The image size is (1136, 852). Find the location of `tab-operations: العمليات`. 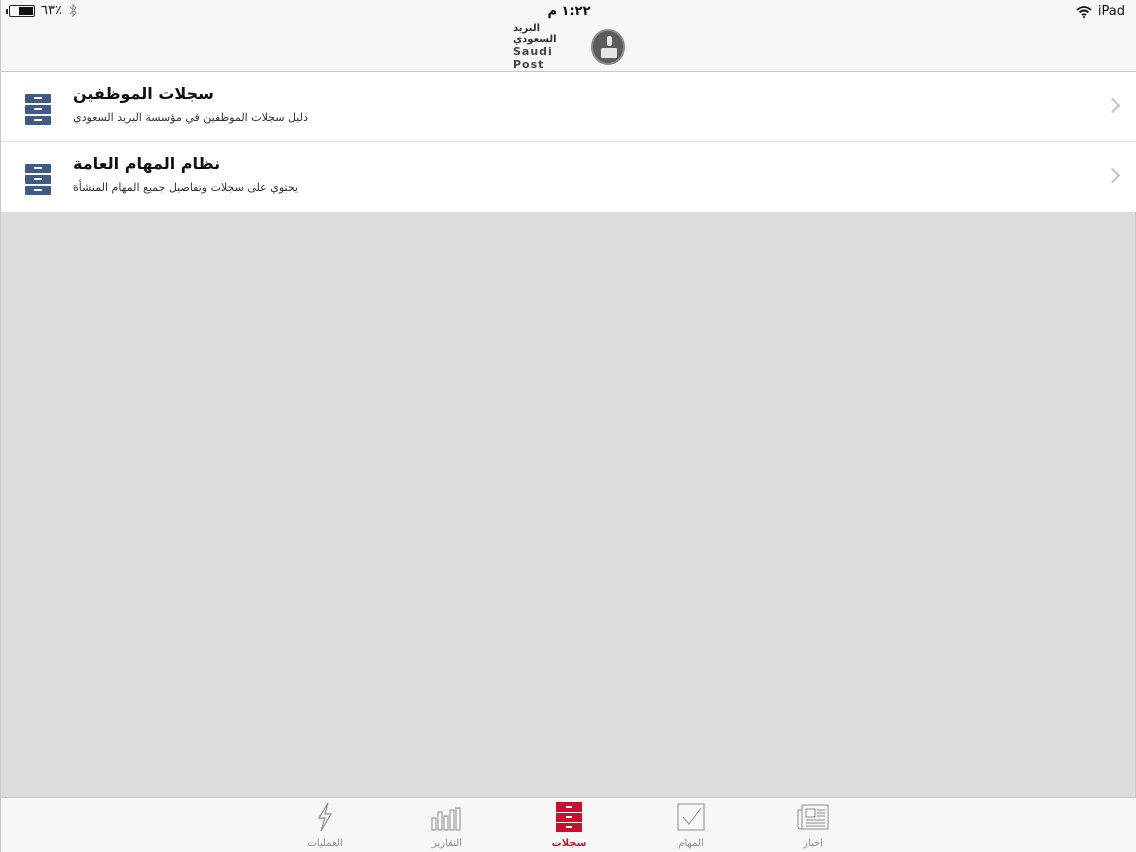

tab-operations: العمليات is located at coordinates (325, 826).